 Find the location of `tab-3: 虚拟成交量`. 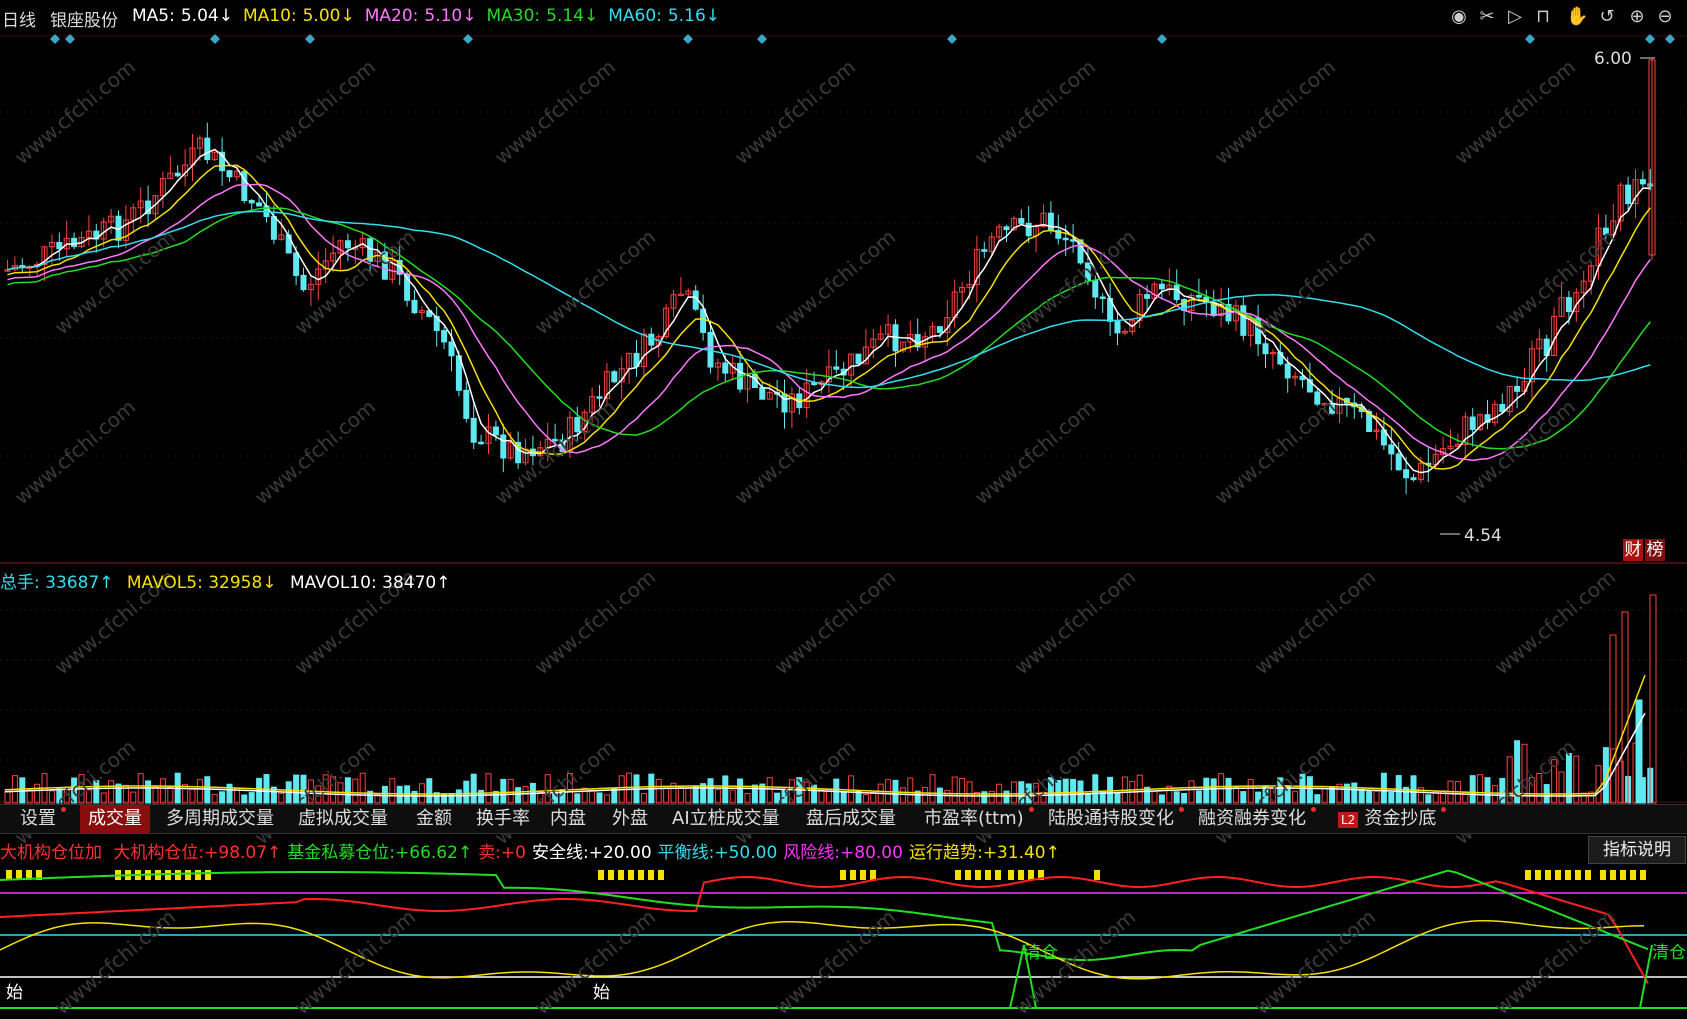

tab-3: 虚拟成交量 is located at coordinates (343, 819).